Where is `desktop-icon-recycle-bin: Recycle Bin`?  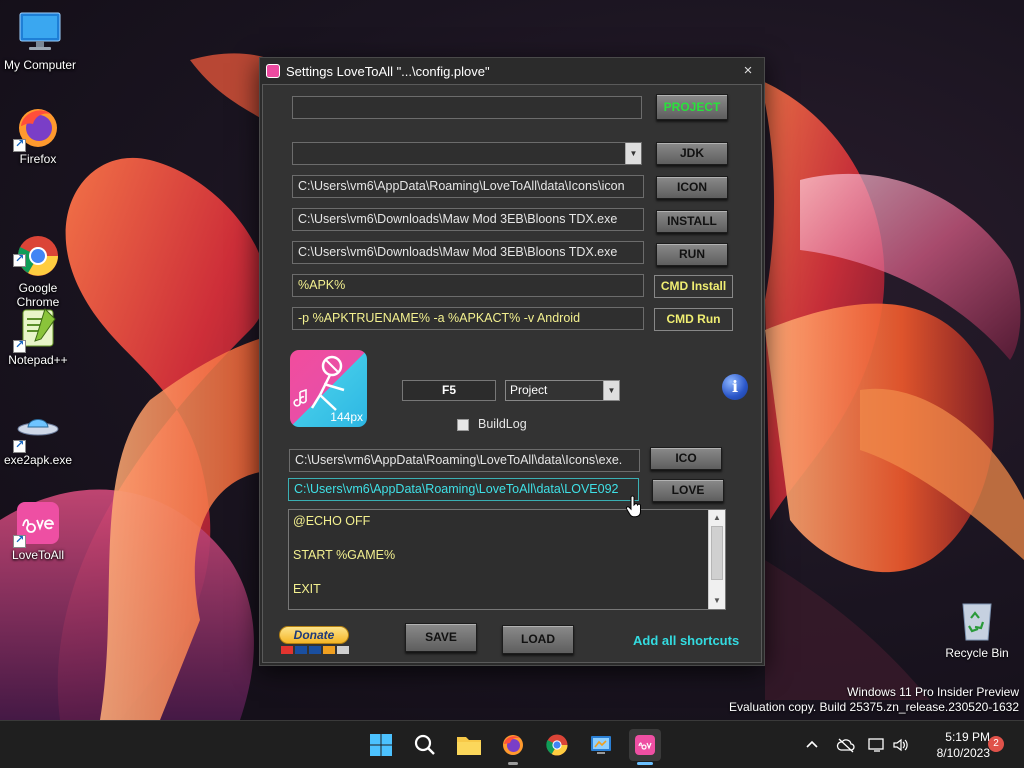
desktop-icon-recycle-bin: Recycle Bin is located at coordinates (977, 629).